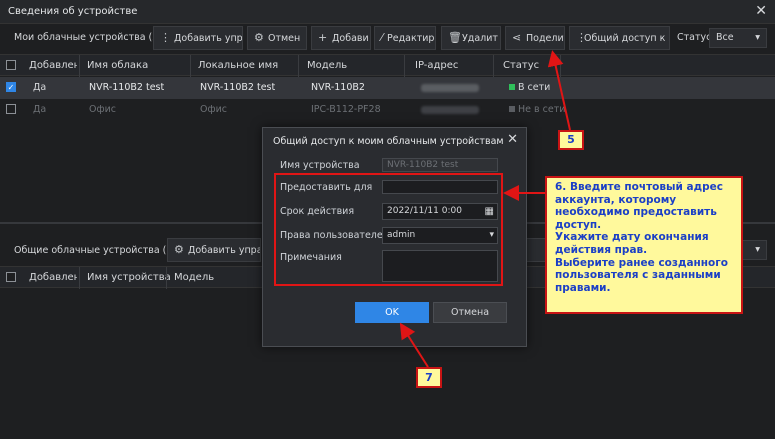 The image size is (775, 439). What do you see at coordinates (387, 12) in the screenshot?
I see `window-titlebar: Сведения об устройстве ✕` at bounding box center [387, 12].